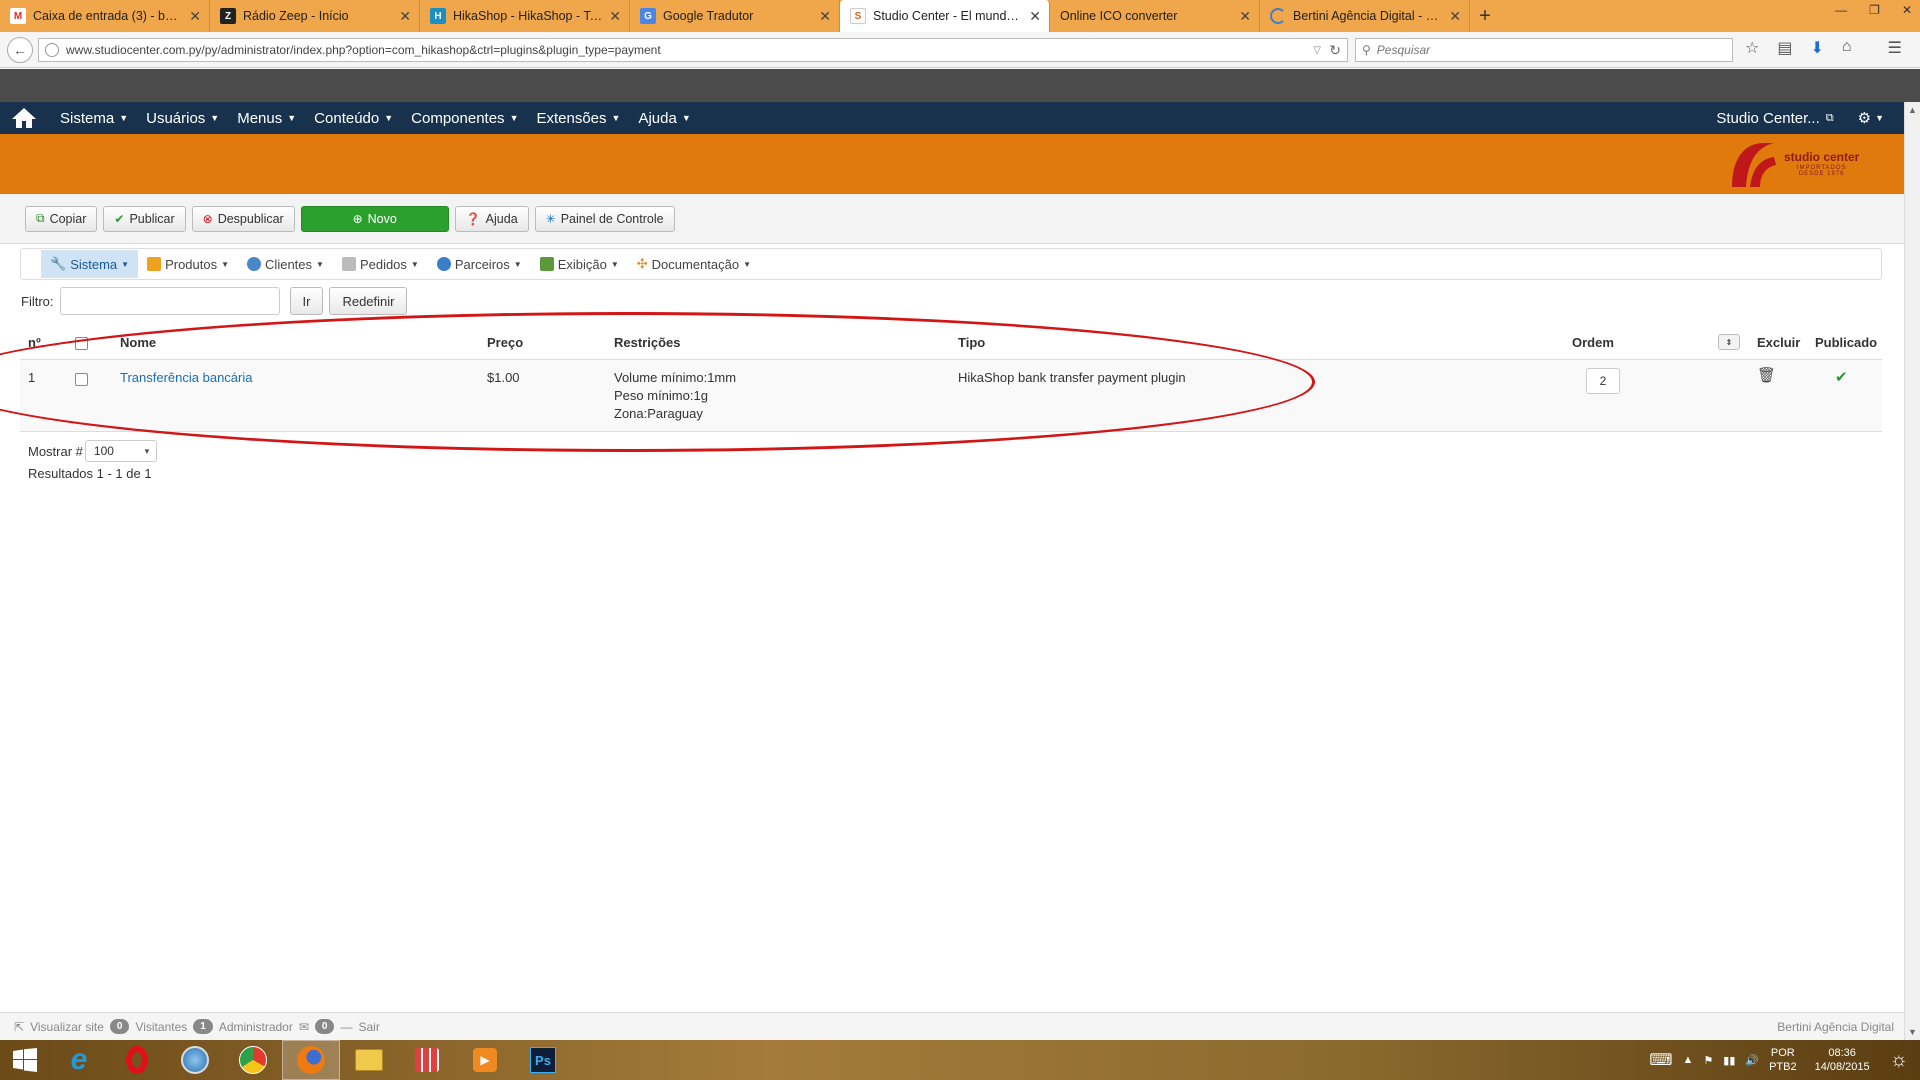 The image size is (1920, 1080). What do you see at coordinates (505, 342) in the screenshot?
I see `col-price: Preço` at bounding box center [505, 342].